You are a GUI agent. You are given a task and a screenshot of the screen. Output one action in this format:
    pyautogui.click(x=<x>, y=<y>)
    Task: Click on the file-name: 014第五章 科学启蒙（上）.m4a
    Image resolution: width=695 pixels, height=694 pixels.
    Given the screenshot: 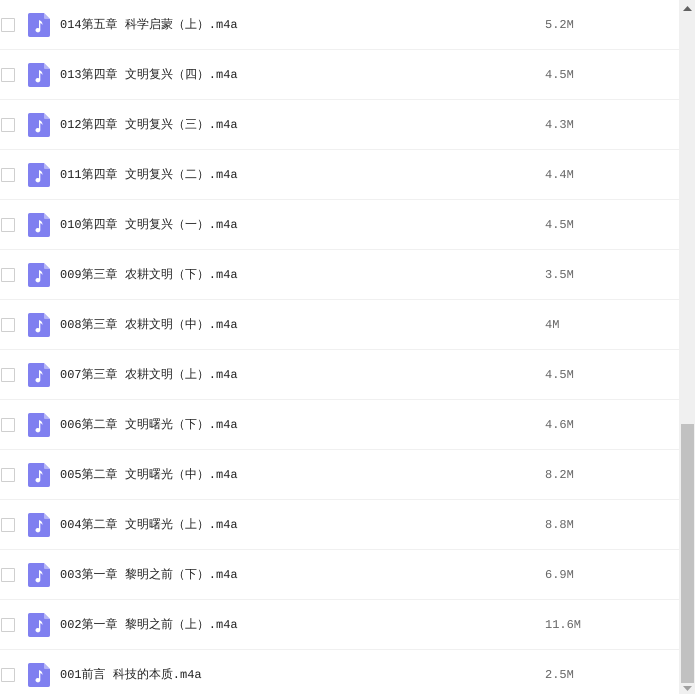 What is the action you would take?
    pyautogui.click(x=302, y=25)
    